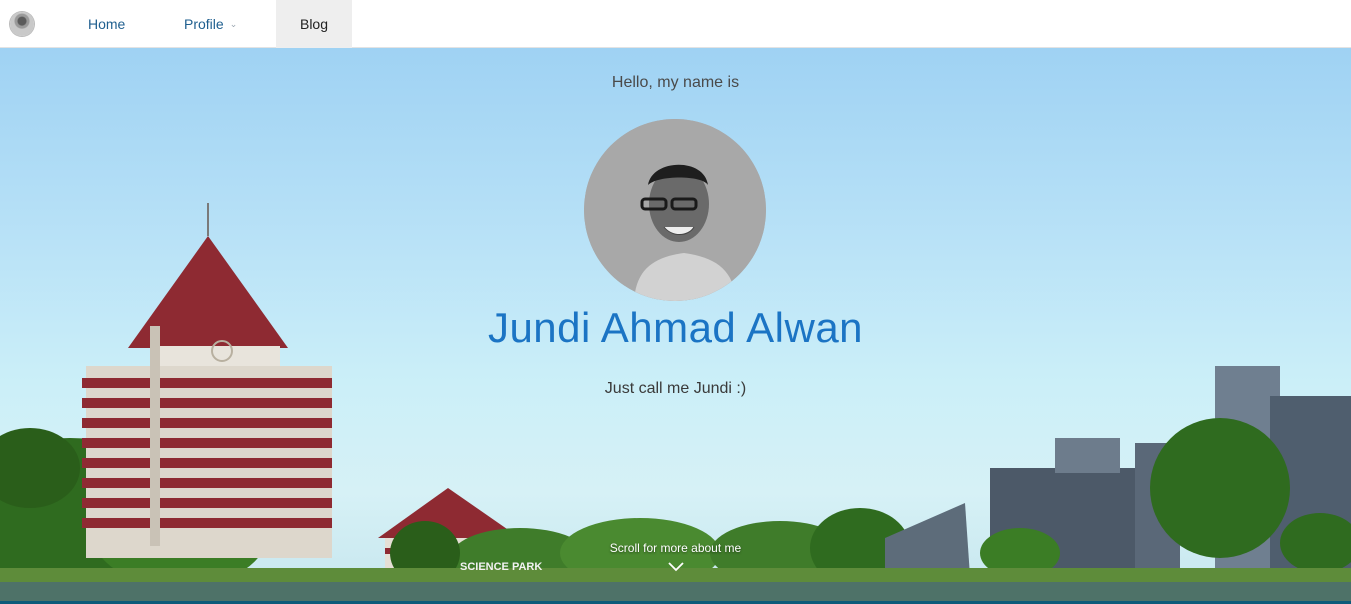  What do you see at coordinates (675, 210) in the screenshot?
I see `profile-photo` at bounding box center [675, 210].